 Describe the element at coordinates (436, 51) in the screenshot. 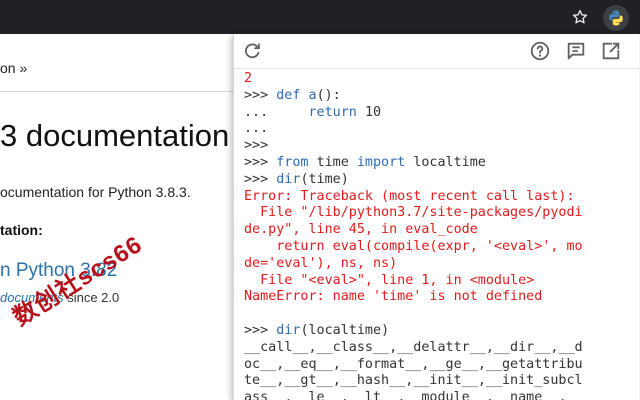

I see `popup-toolbar` at that location.